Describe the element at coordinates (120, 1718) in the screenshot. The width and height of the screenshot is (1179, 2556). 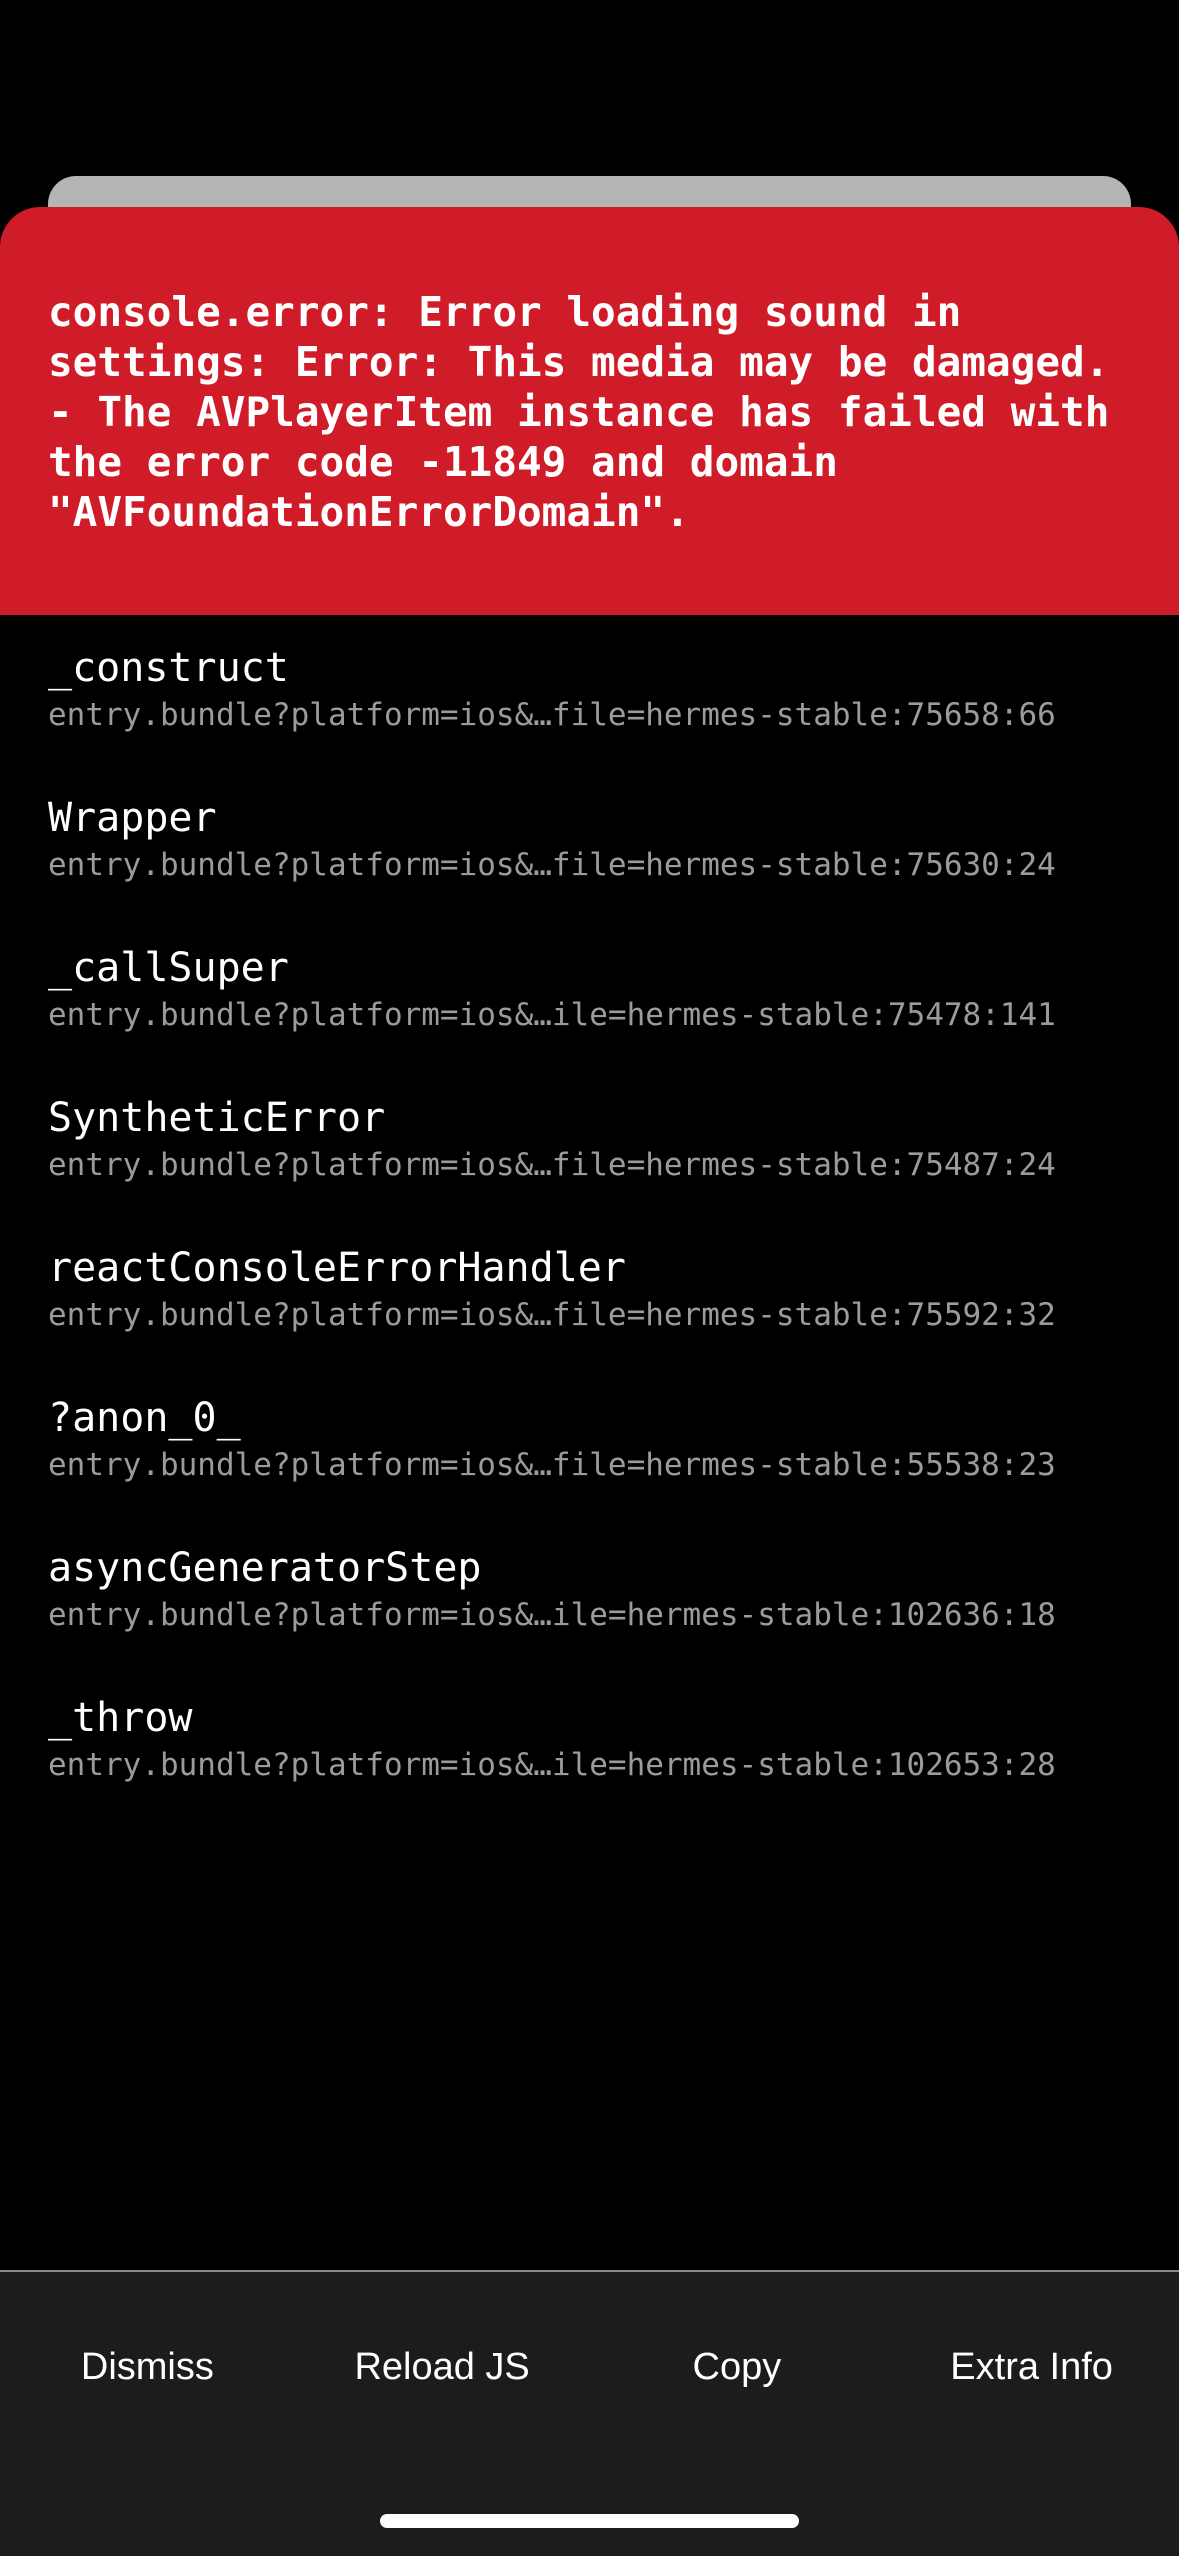
I see `frame-method: _throw` at that location.